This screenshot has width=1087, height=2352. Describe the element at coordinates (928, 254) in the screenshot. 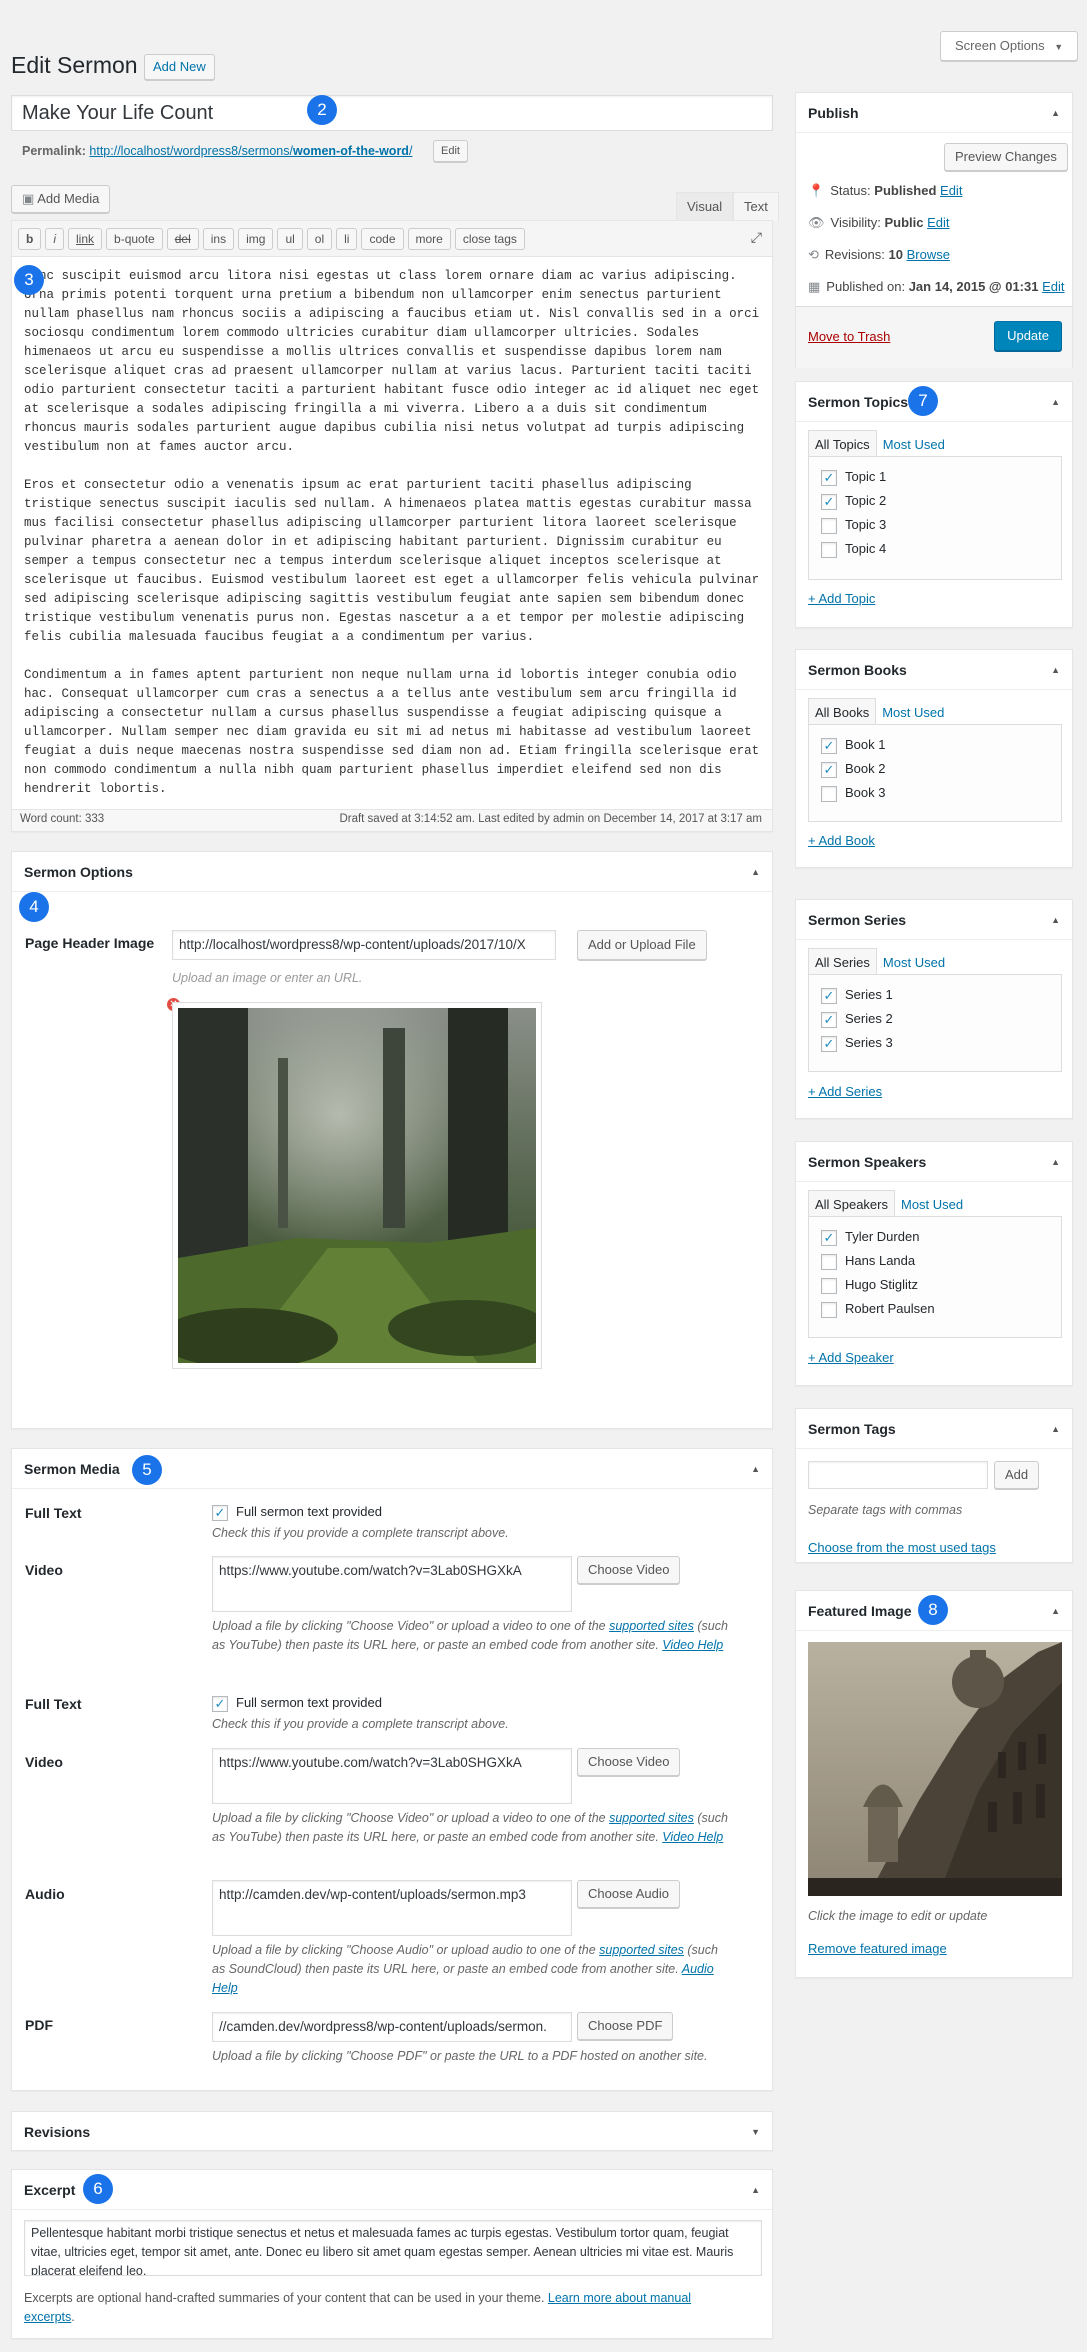

I see `revisions-browse-link: Browse` at that location.